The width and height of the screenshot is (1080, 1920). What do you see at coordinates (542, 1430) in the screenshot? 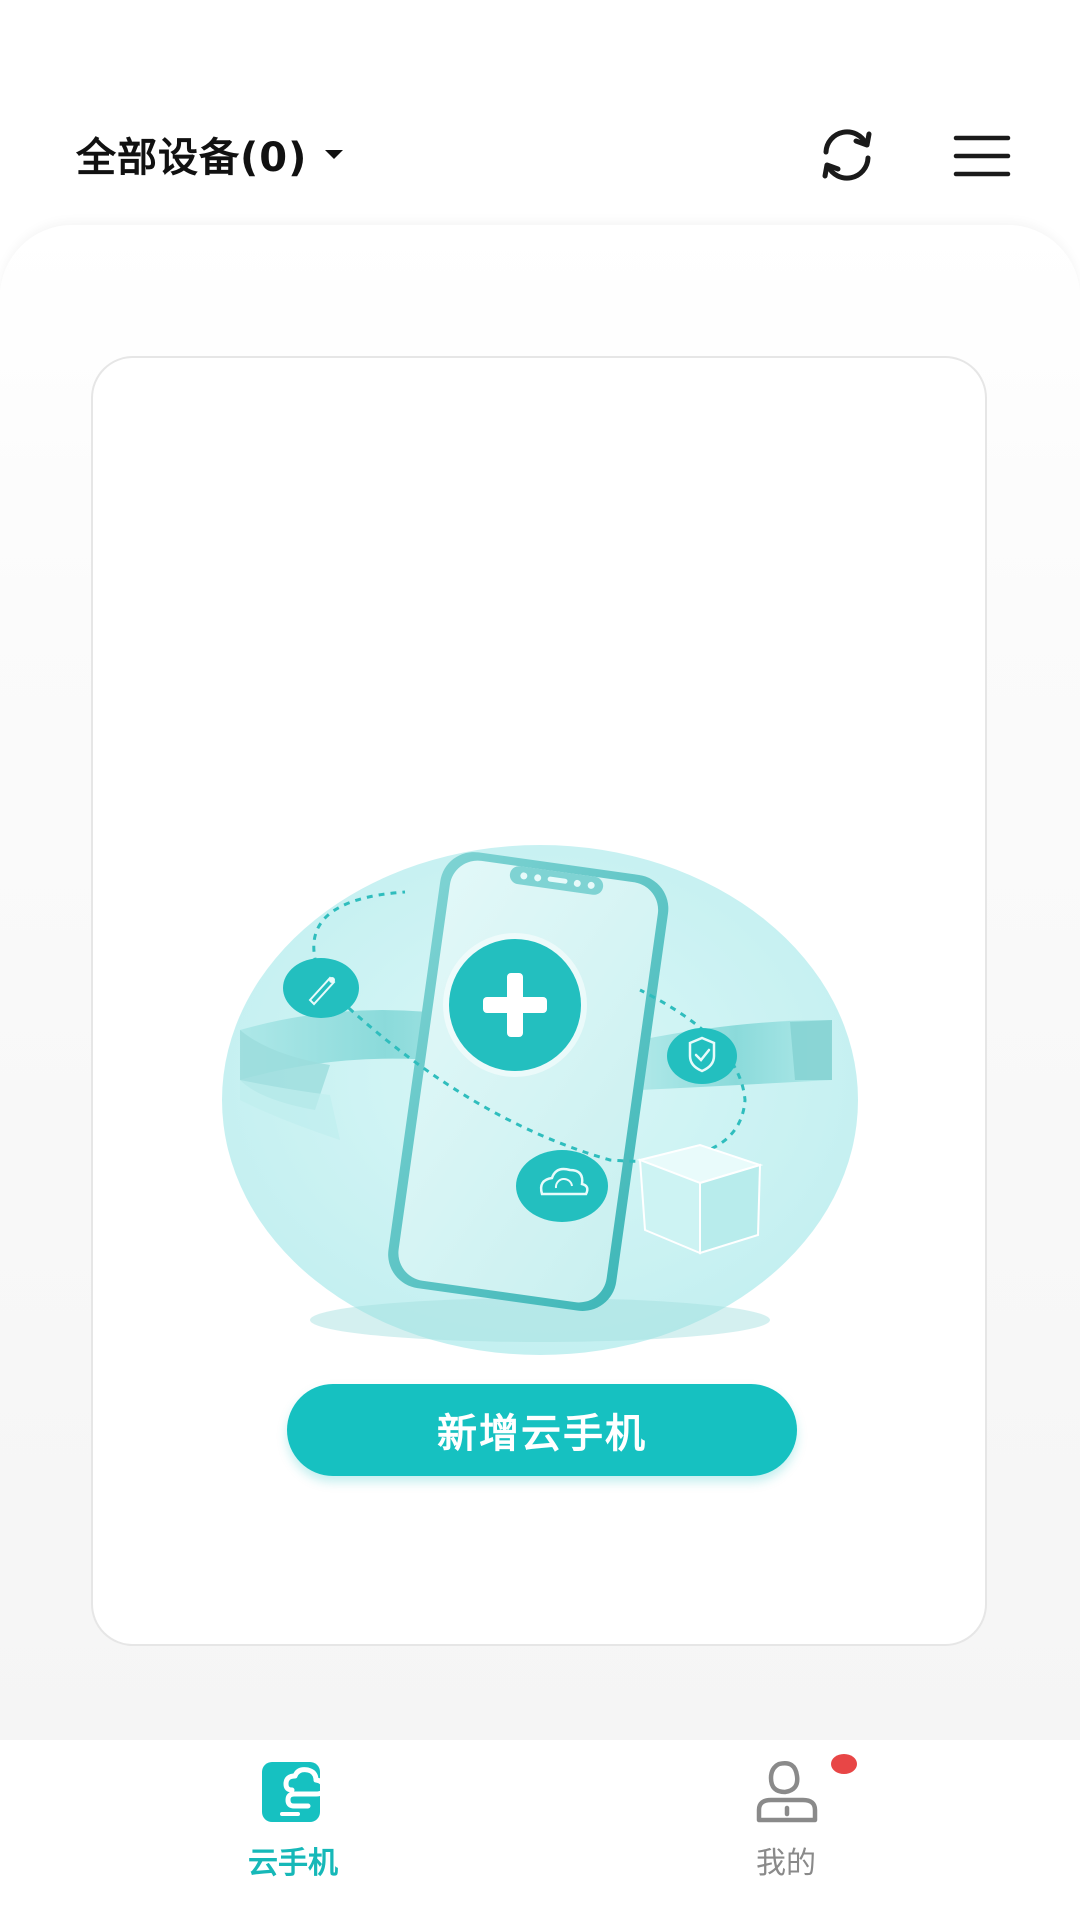
I see `add-cloud-phone-button: 新增云手机` at bounding box center [542, 1430].